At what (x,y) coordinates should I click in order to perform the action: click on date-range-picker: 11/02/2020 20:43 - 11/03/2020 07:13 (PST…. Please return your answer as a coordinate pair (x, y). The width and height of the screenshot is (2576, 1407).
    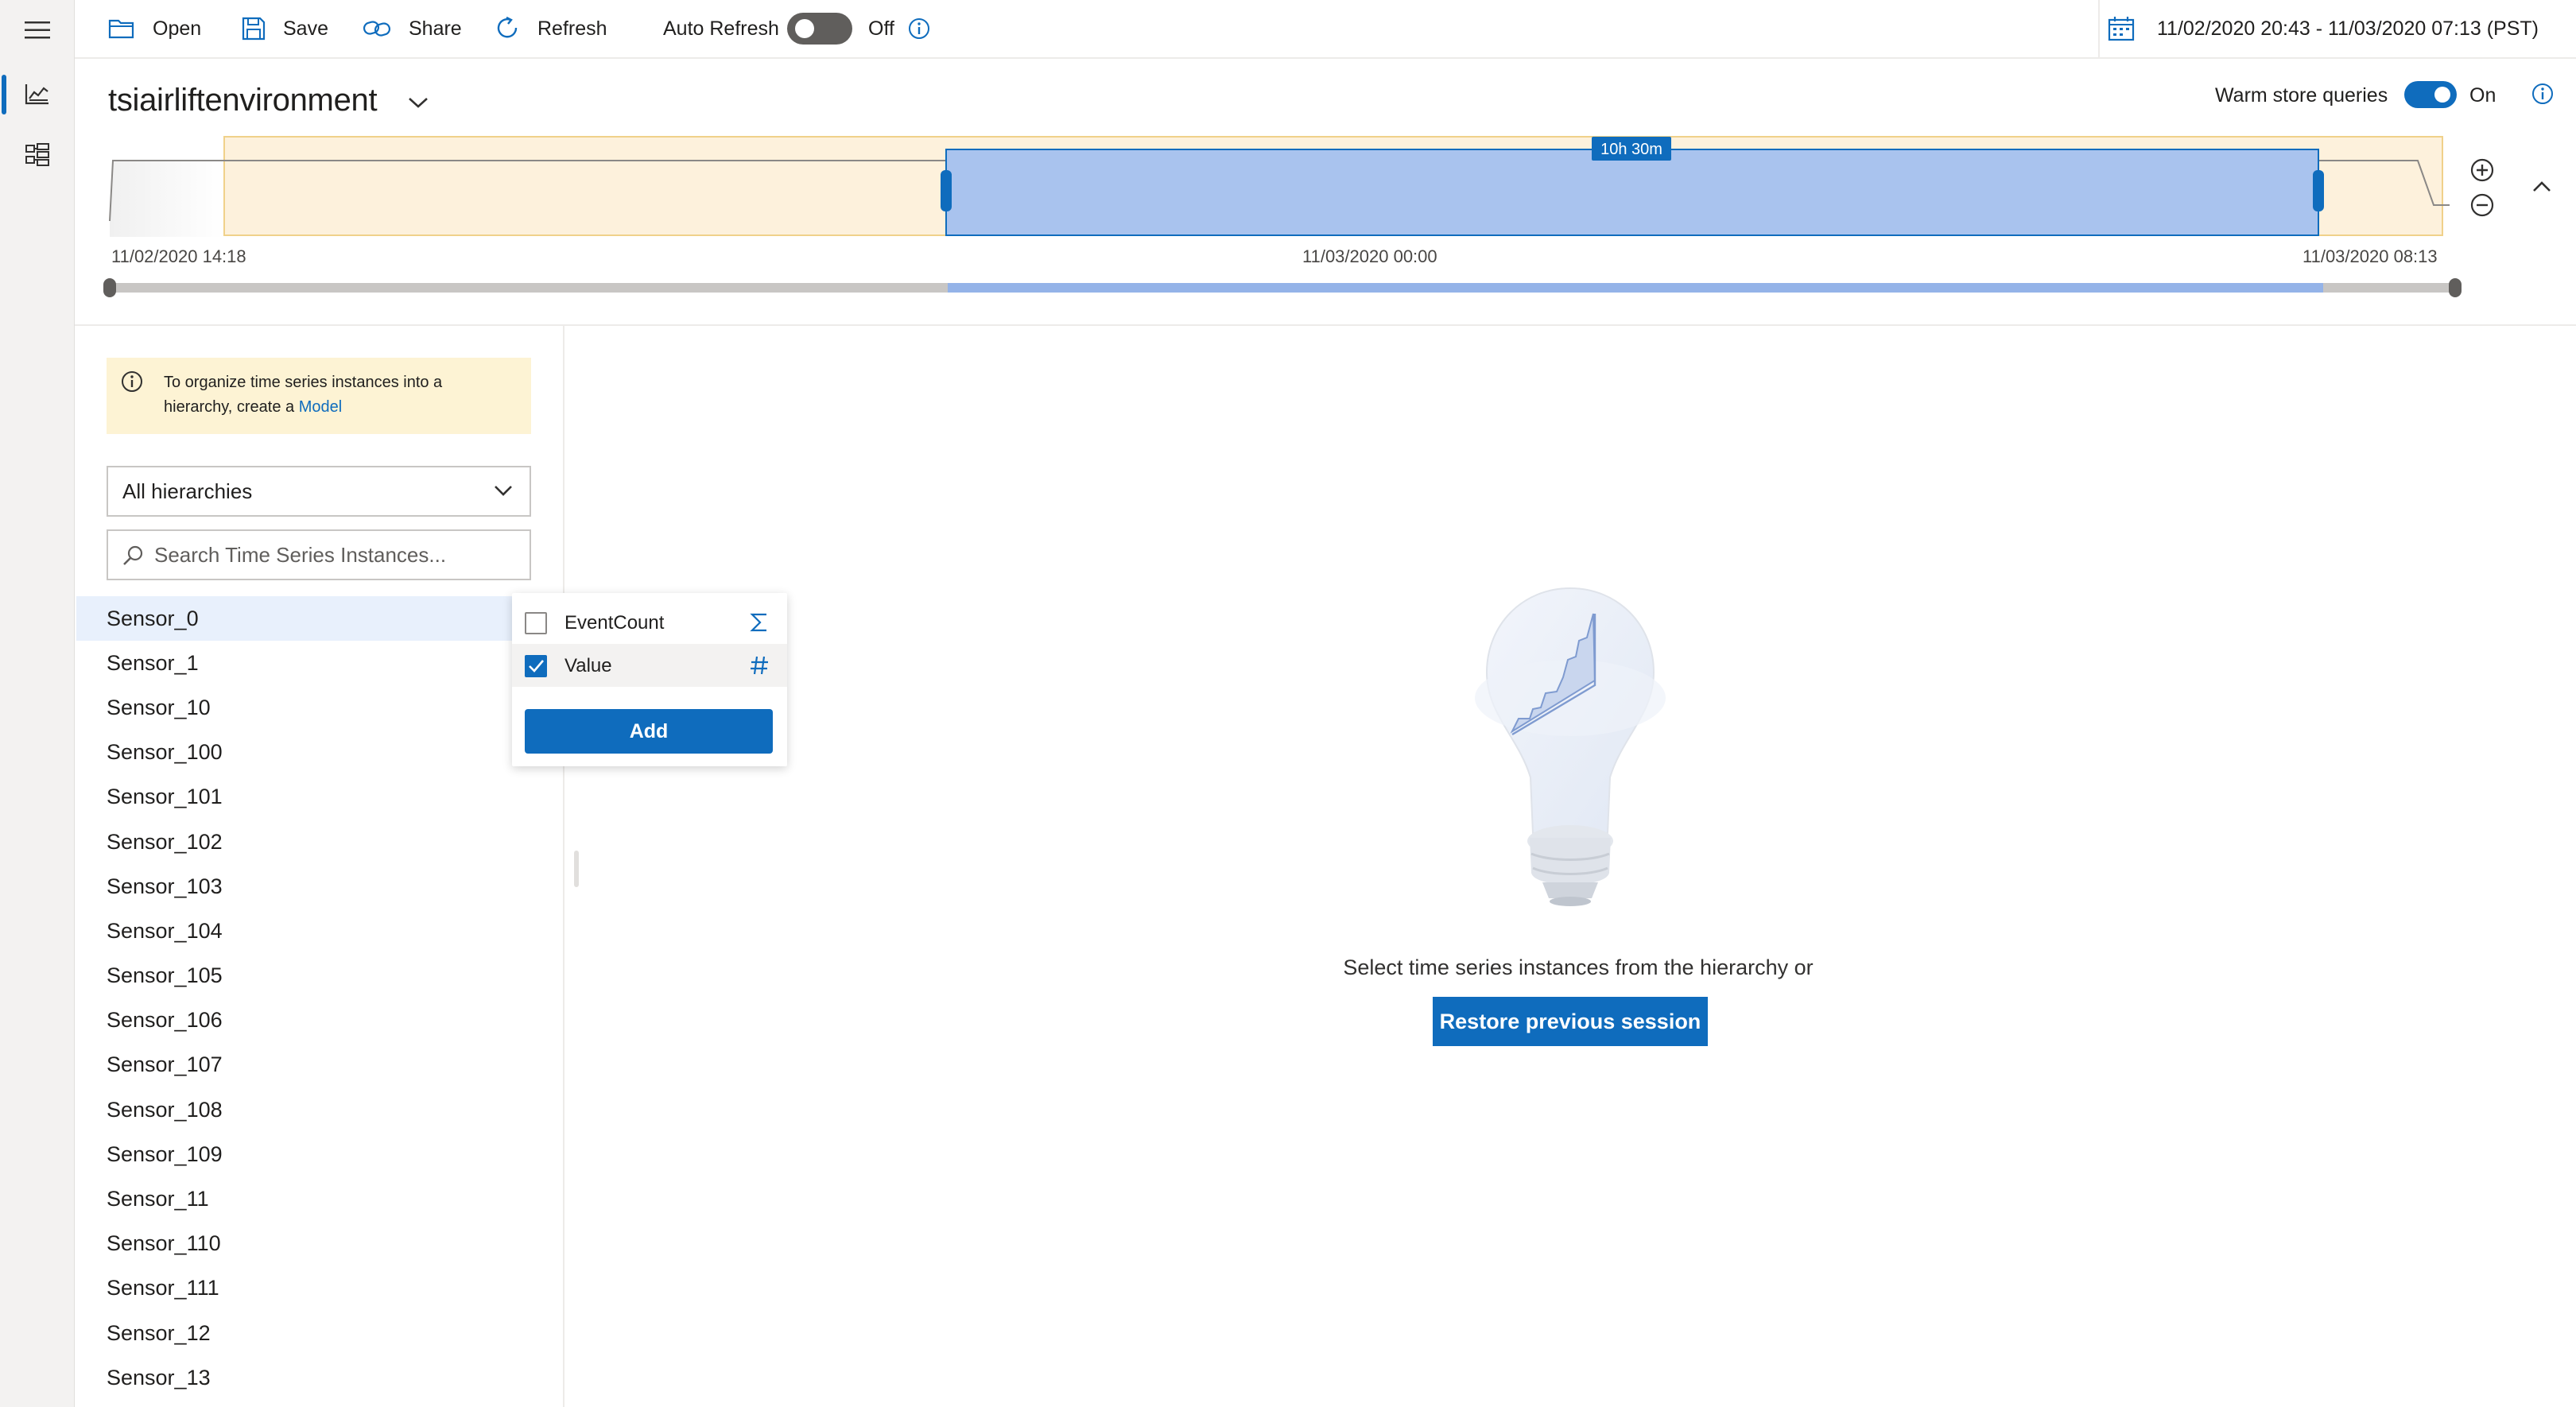
    Looking at the image, I should click on (2337, 29).